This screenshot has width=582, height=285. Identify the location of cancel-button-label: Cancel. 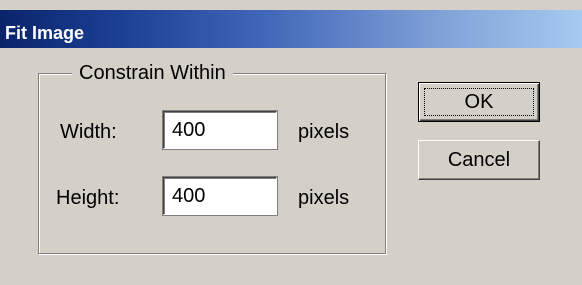
(479, 160).